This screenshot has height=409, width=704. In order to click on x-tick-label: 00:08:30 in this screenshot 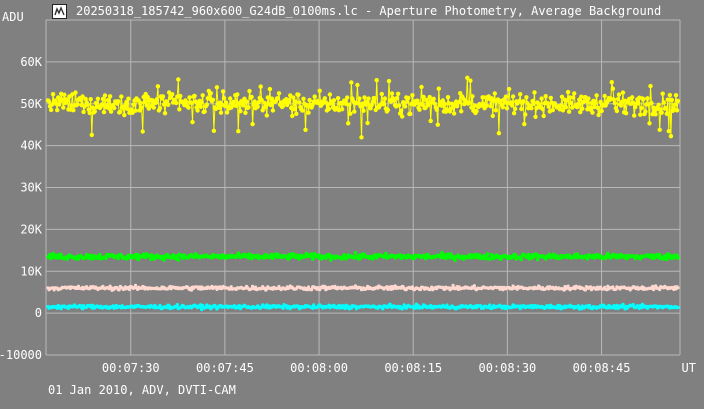, I will do `click(507, 368)`.